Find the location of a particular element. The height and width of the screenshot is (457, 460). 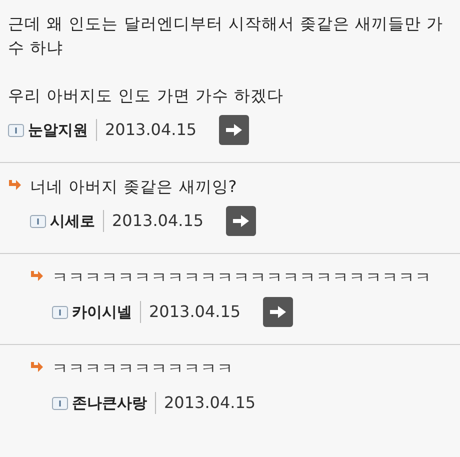

author-name: 시세로 is located at coordinates (72, 221).